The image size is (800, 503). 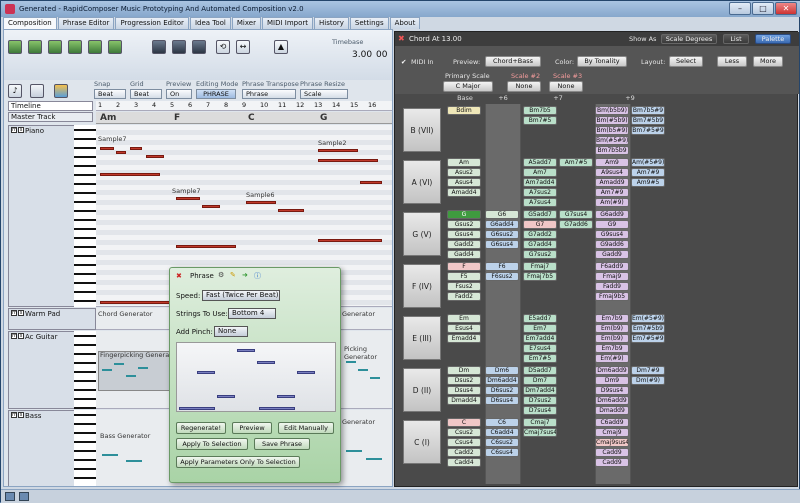 I want to click on chord-button: Cadd2, so click(x=464, y=452).